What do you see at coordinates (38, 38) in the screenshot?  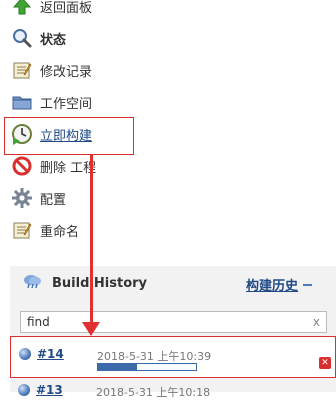 I see `menu-item-status: 状态` at bounding box center [38, 38].